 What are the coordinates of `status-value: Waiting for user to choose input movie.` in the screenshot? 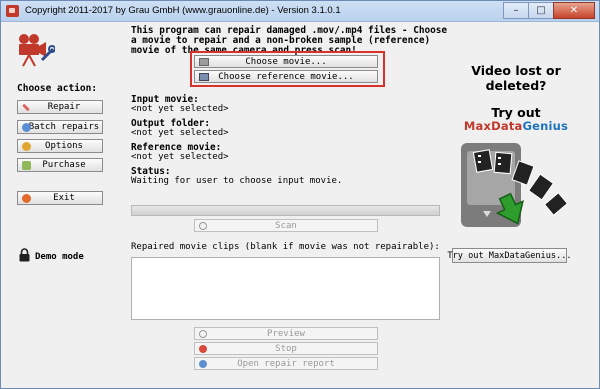 It's located at (237, 181).